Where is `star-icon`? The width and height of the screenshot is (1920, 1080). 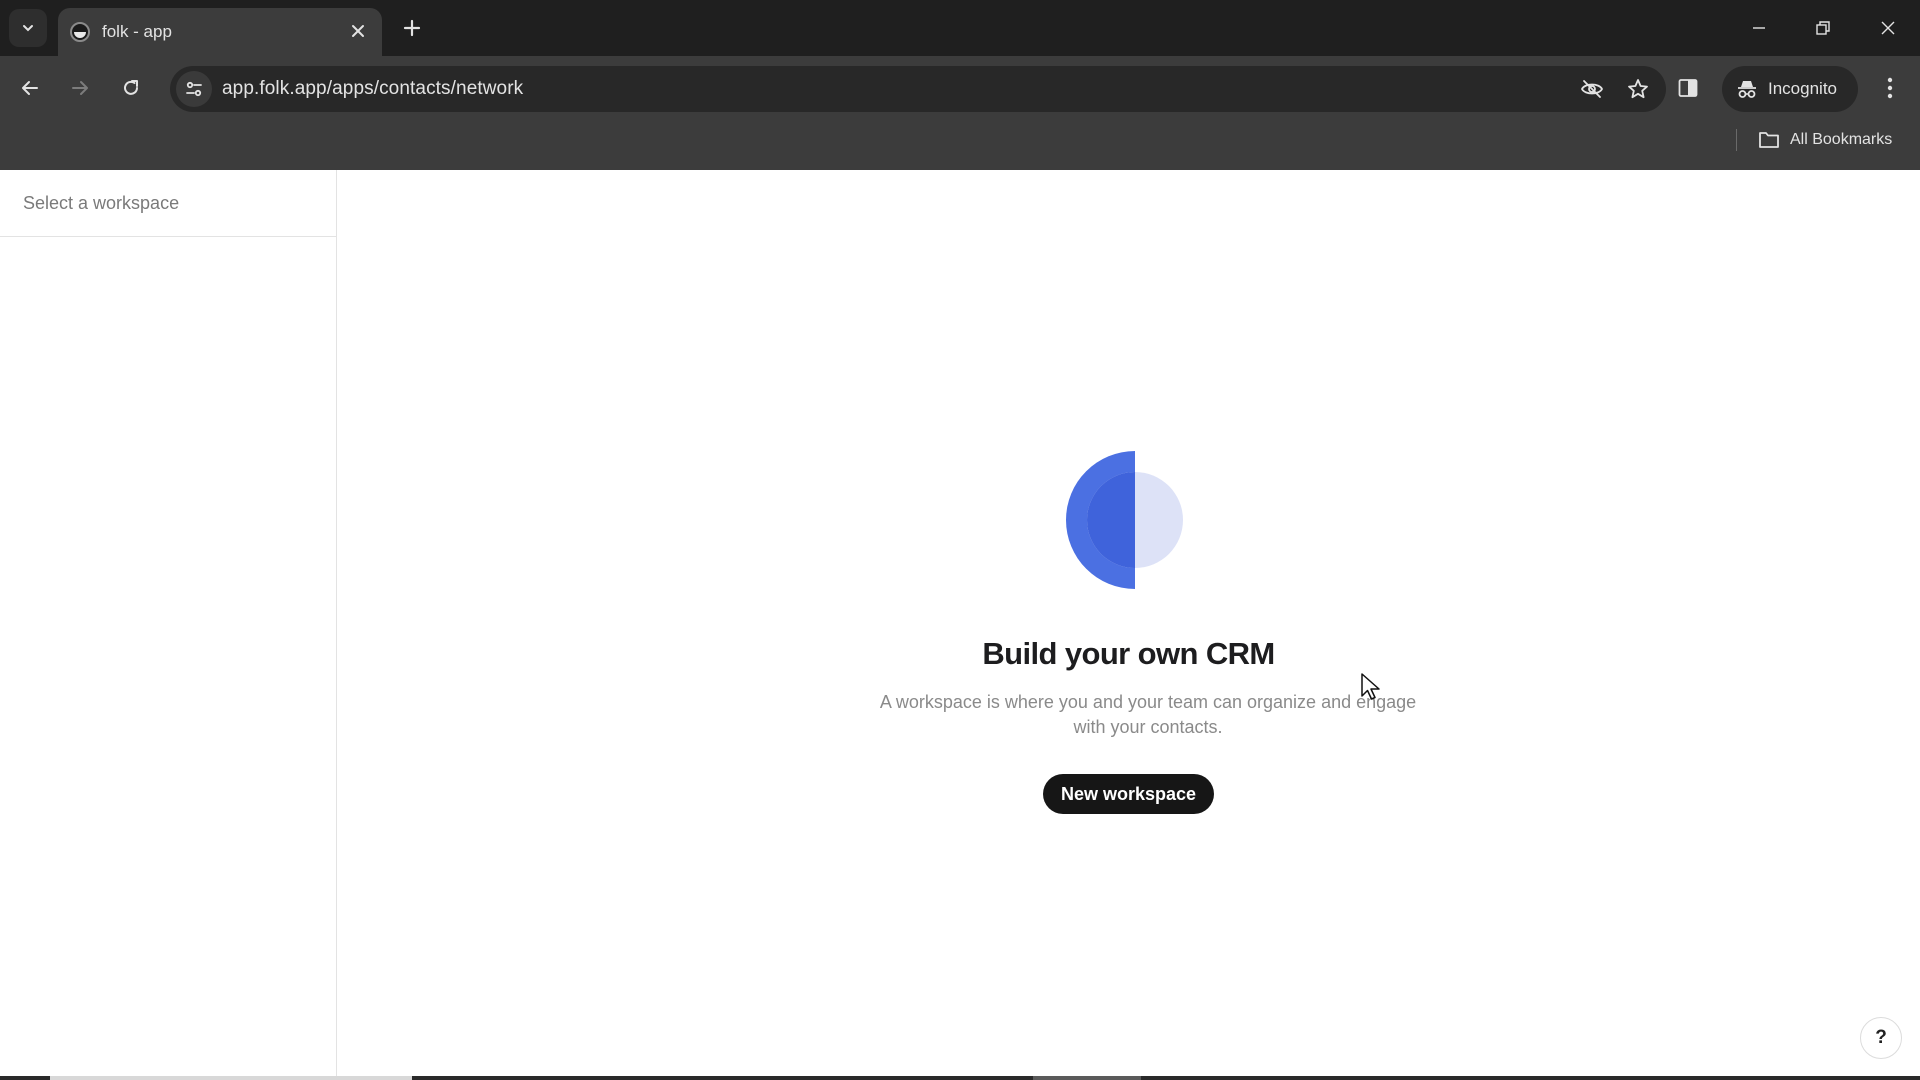
star-icon is located at coordinates (1638, 89).